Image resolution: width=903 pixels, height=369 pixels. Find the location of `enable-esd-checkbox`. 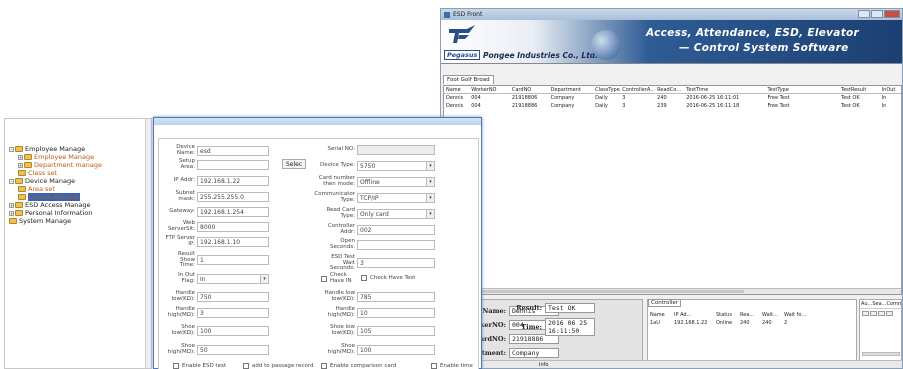

enable-esd-checkbox is located at coordinates (176, 366).